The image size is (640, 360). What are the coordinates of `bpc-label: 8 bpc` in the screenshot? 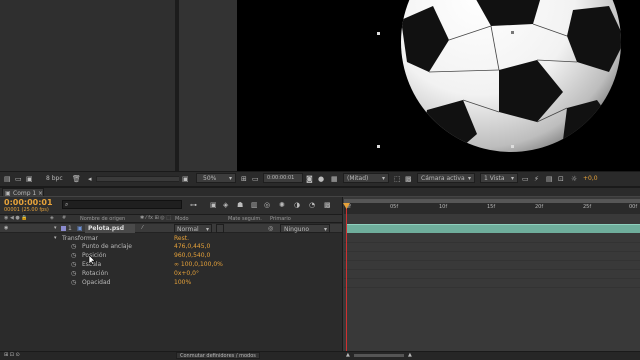 It's located at (54, 178).